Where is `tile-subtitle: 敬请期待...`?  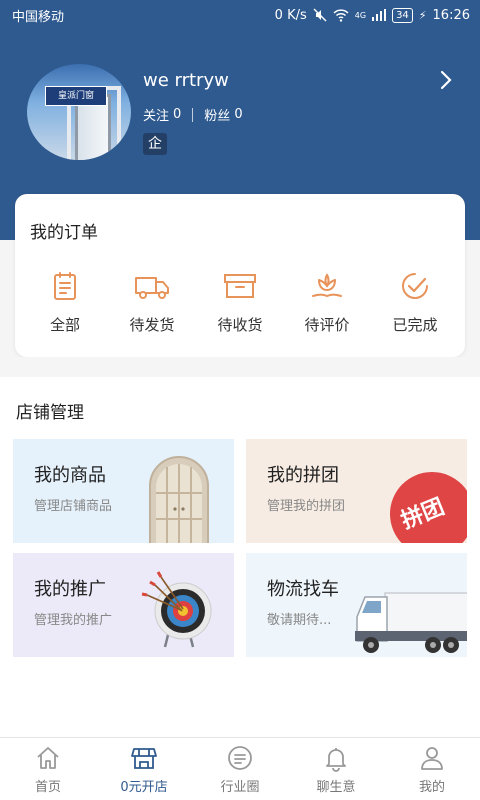
tile-subtitle: 敬请期待... is located at coordinates (299, 620).